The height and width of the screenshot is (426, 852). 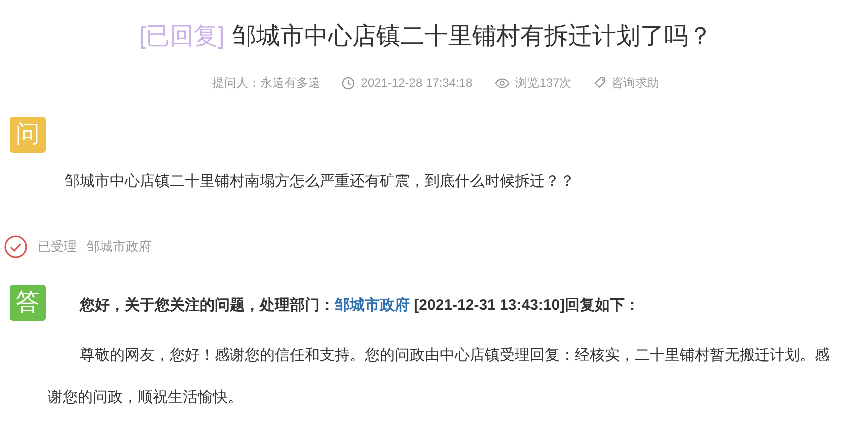 I want to click on check-circle-icon, so click(x=16, y=247).